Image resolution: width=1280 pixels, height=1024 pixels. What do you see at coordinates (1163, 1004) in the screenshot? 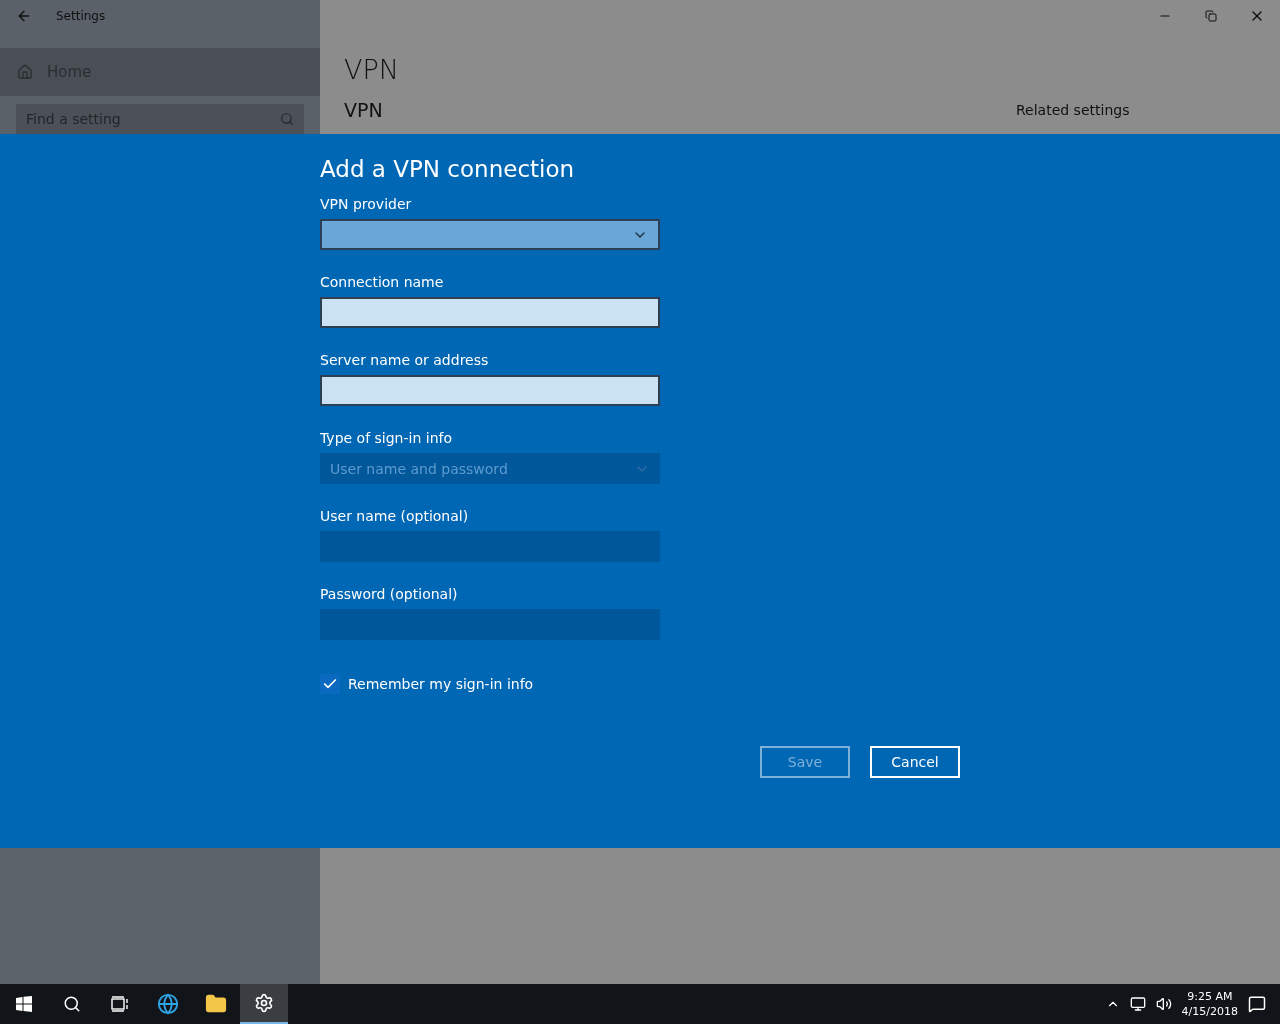
I see `volume-icon` at bounding box center [1163, 1004].